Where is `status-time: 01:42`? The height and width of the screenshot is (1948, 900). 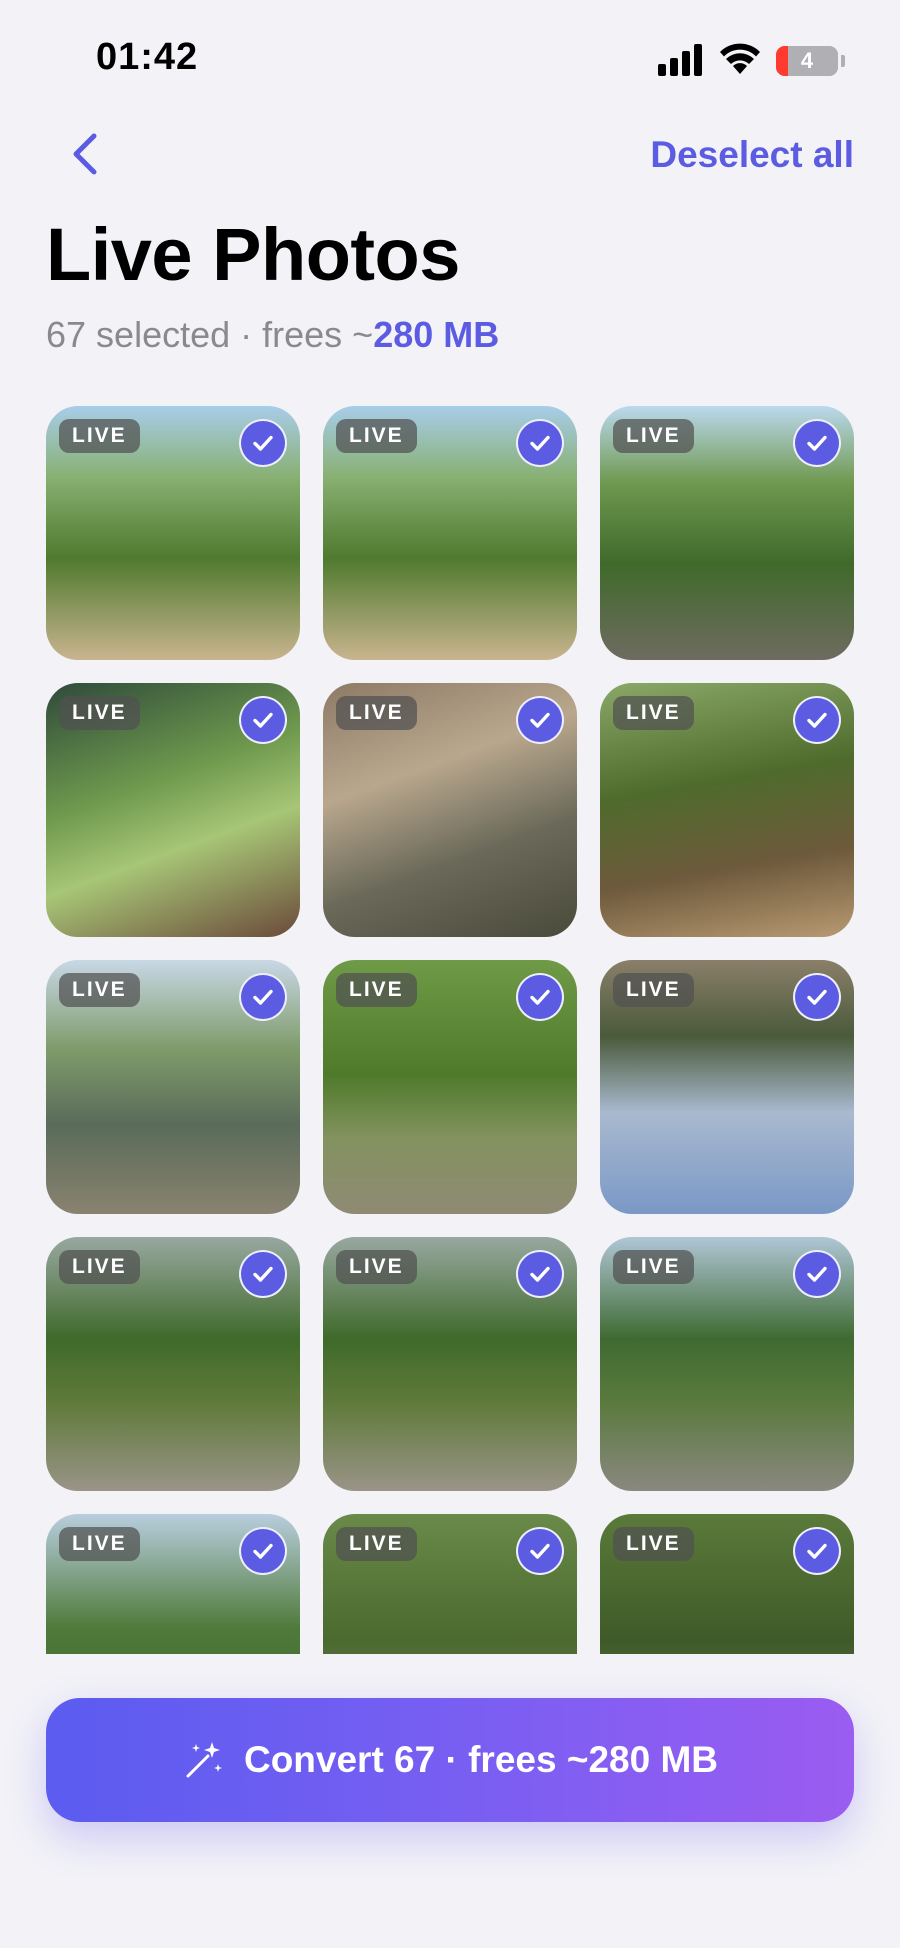
status-time: 01:42 is located at coordinates (147, 57).